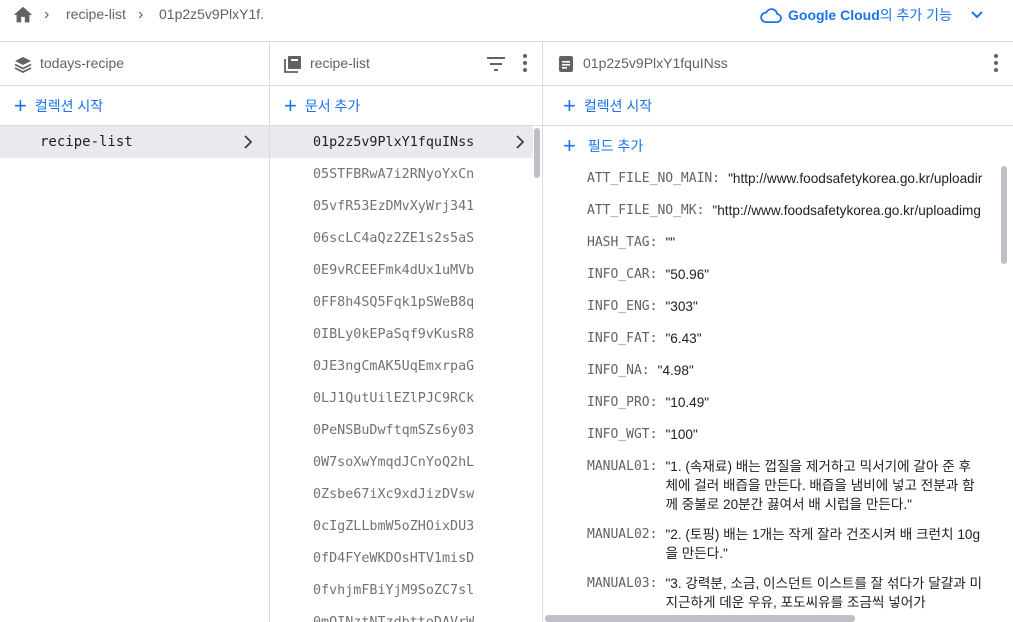 This screenshot has width=1013, height=622. What do you see at coordinates (797, 339) in the screenshot?
I see `field-row: INFO_FAT: "6.43"` at bounding box center [797, 339].